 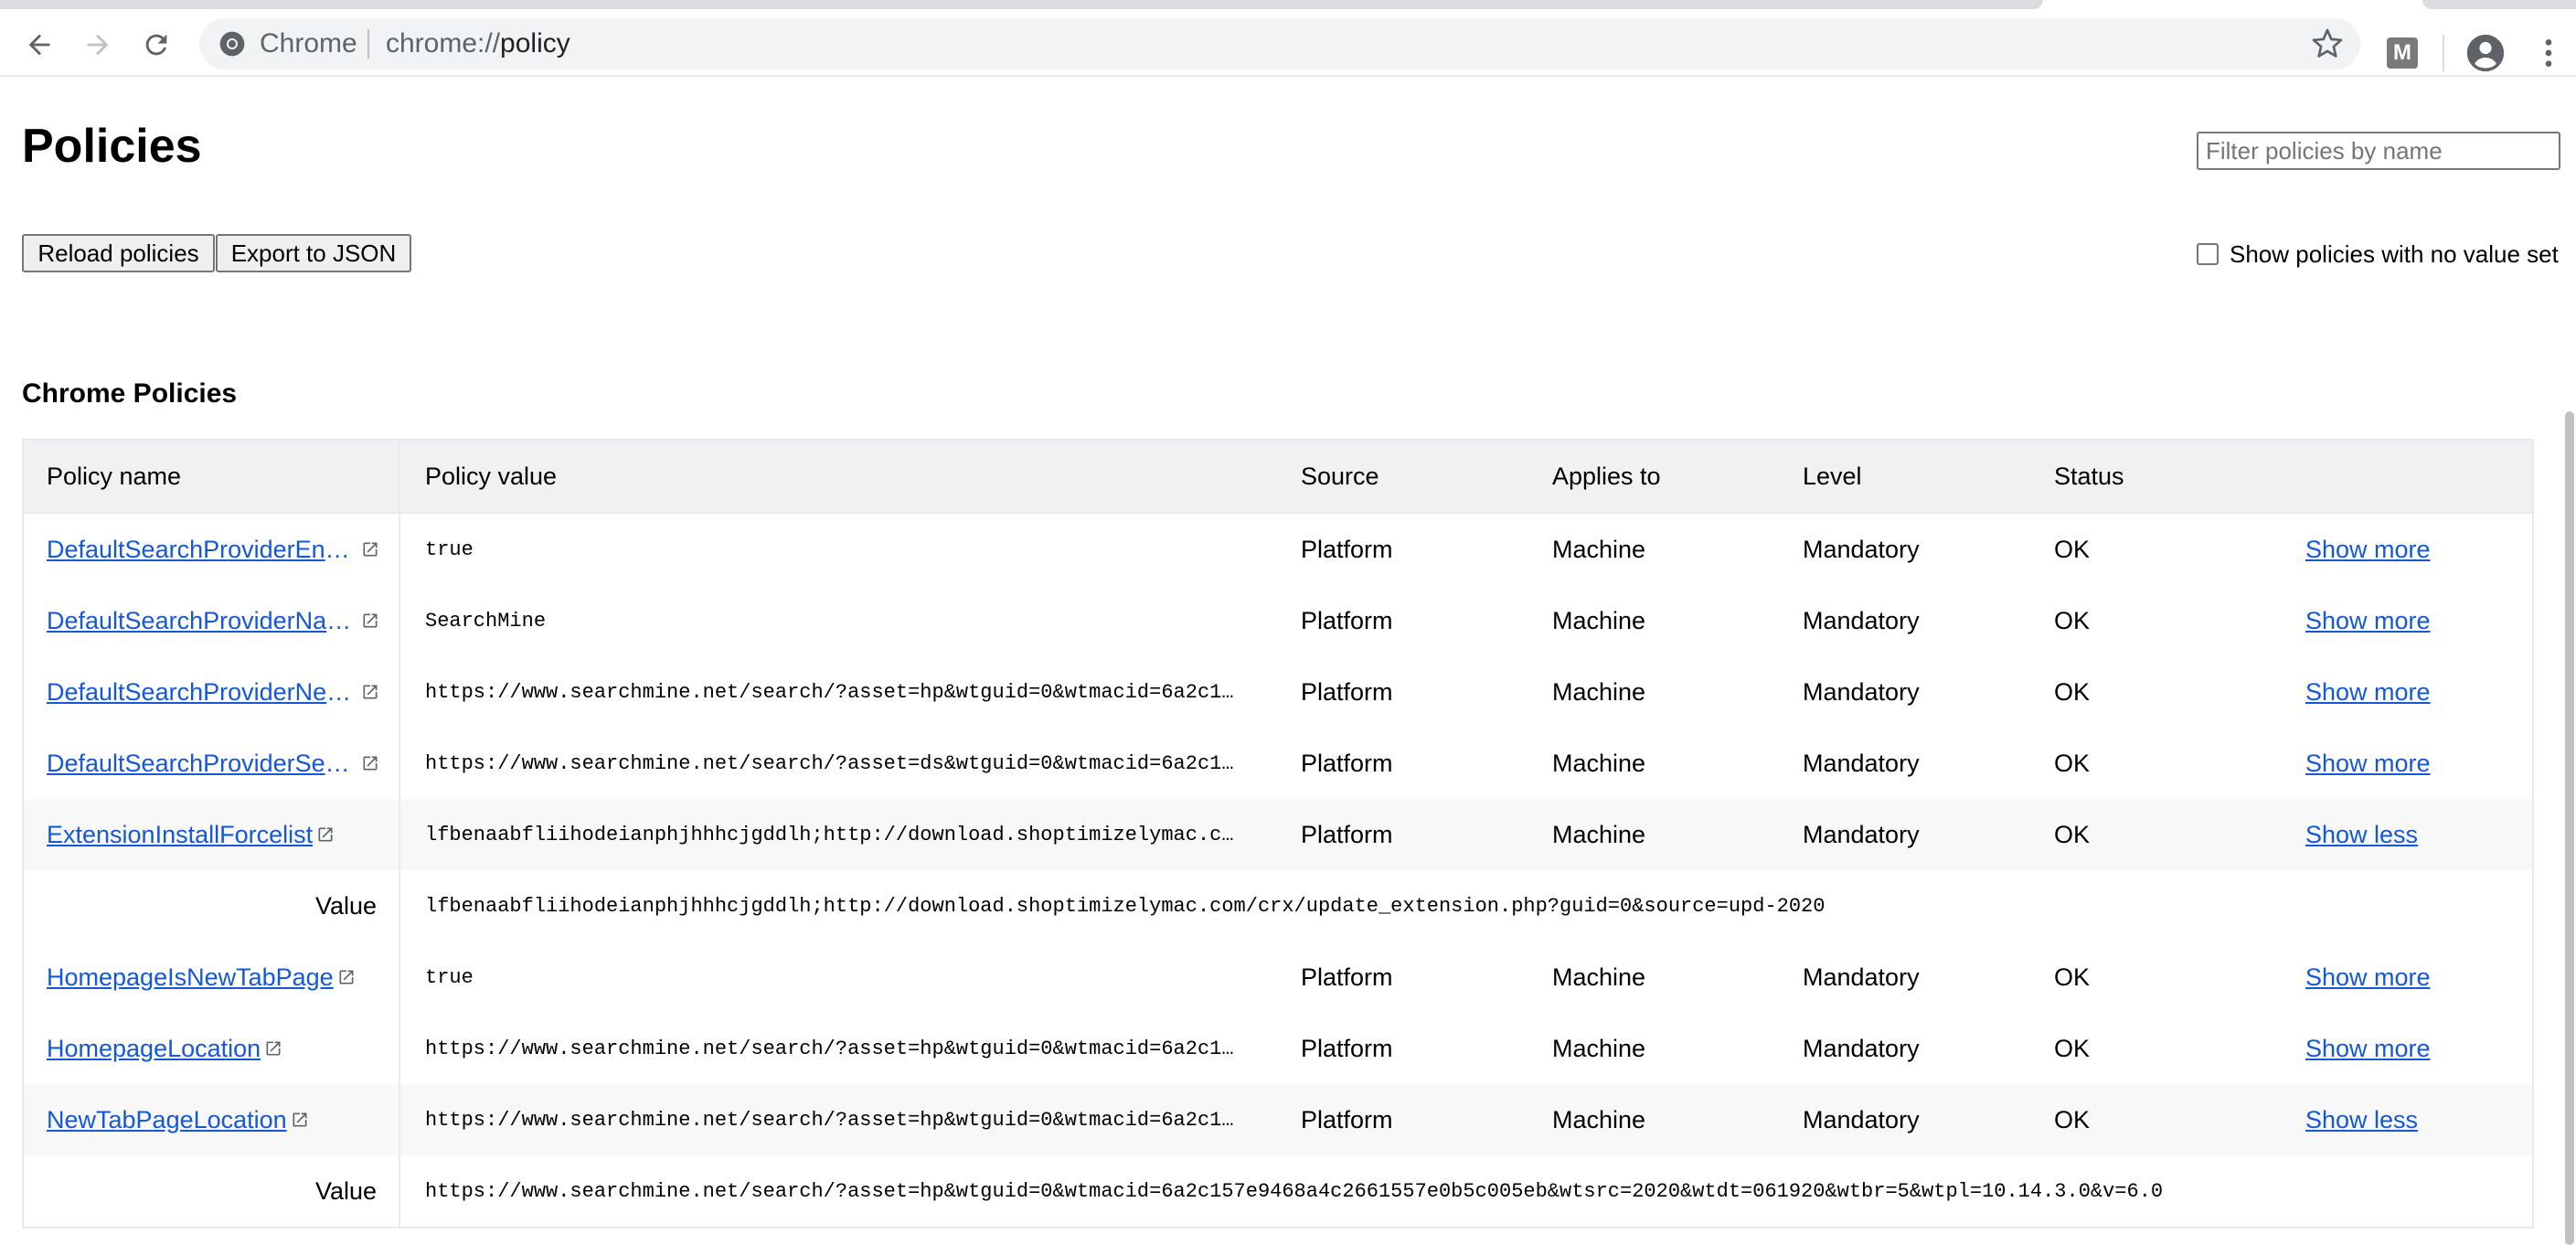 What do you see at coordinates (2327, 43) in the screenshot?
I see `star-icon` at bounding box center [2327, 43].